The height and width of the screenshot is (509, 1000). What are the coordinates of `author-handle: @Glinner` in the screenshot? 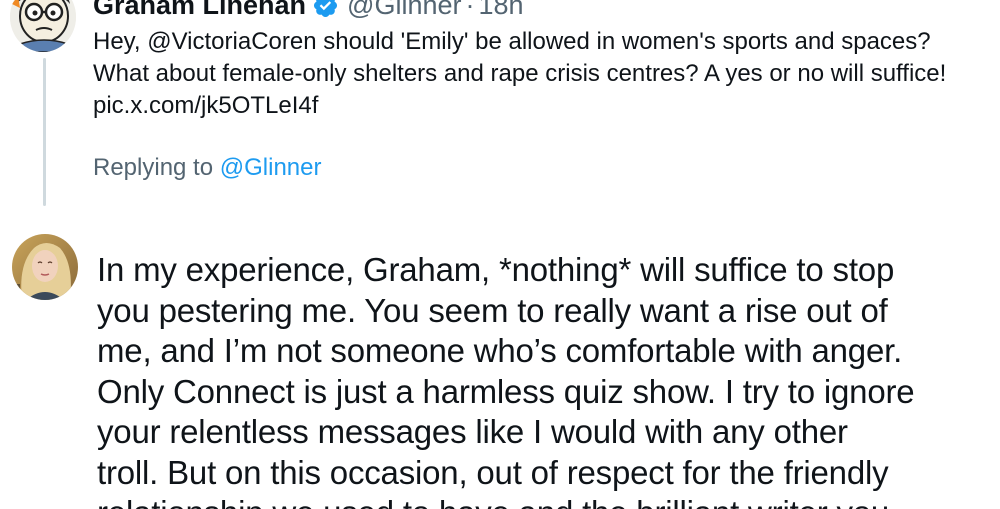 It's located at (404, 10).